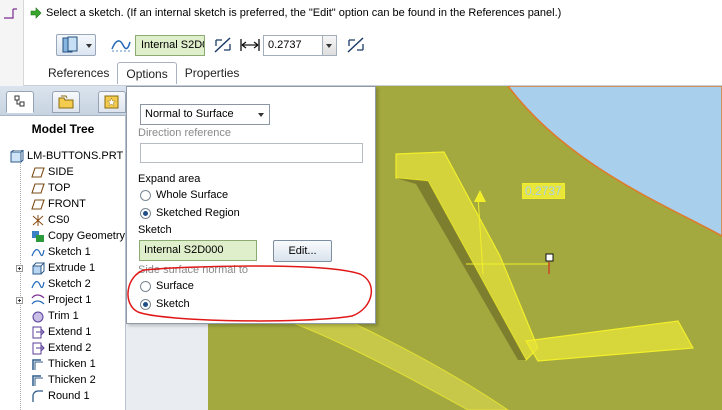 This screenshot has height=410, width=722. Describe the element at coordinates (67, 204) in the screenshot. I see `tree-item-label: FRONT` at that location.